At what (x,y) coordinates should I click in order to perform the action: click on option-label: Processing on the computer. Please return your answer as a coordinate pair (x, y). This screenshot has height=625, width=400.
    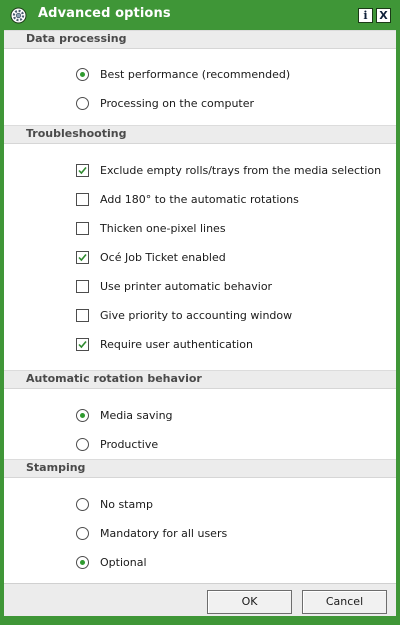
    Looking at the image, I should click on (177, 103).